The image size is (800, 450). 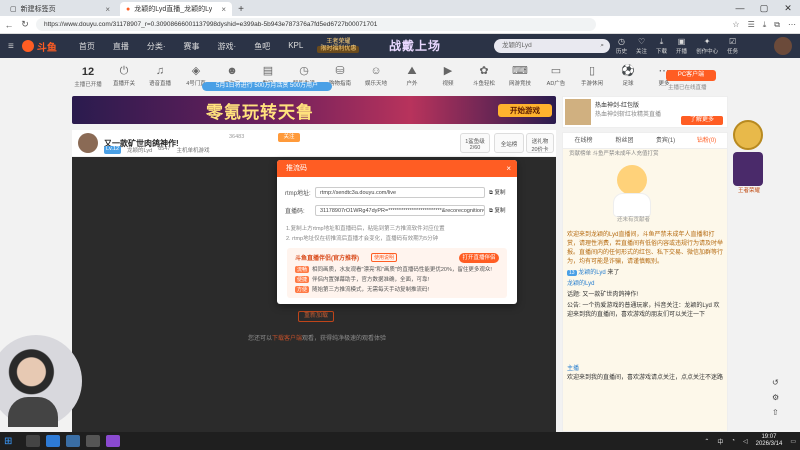 What do you see at coordinates (691, 75) in the screenshot?
I see `pc-client-button: PC客户端` at bounding box center [691, 75].